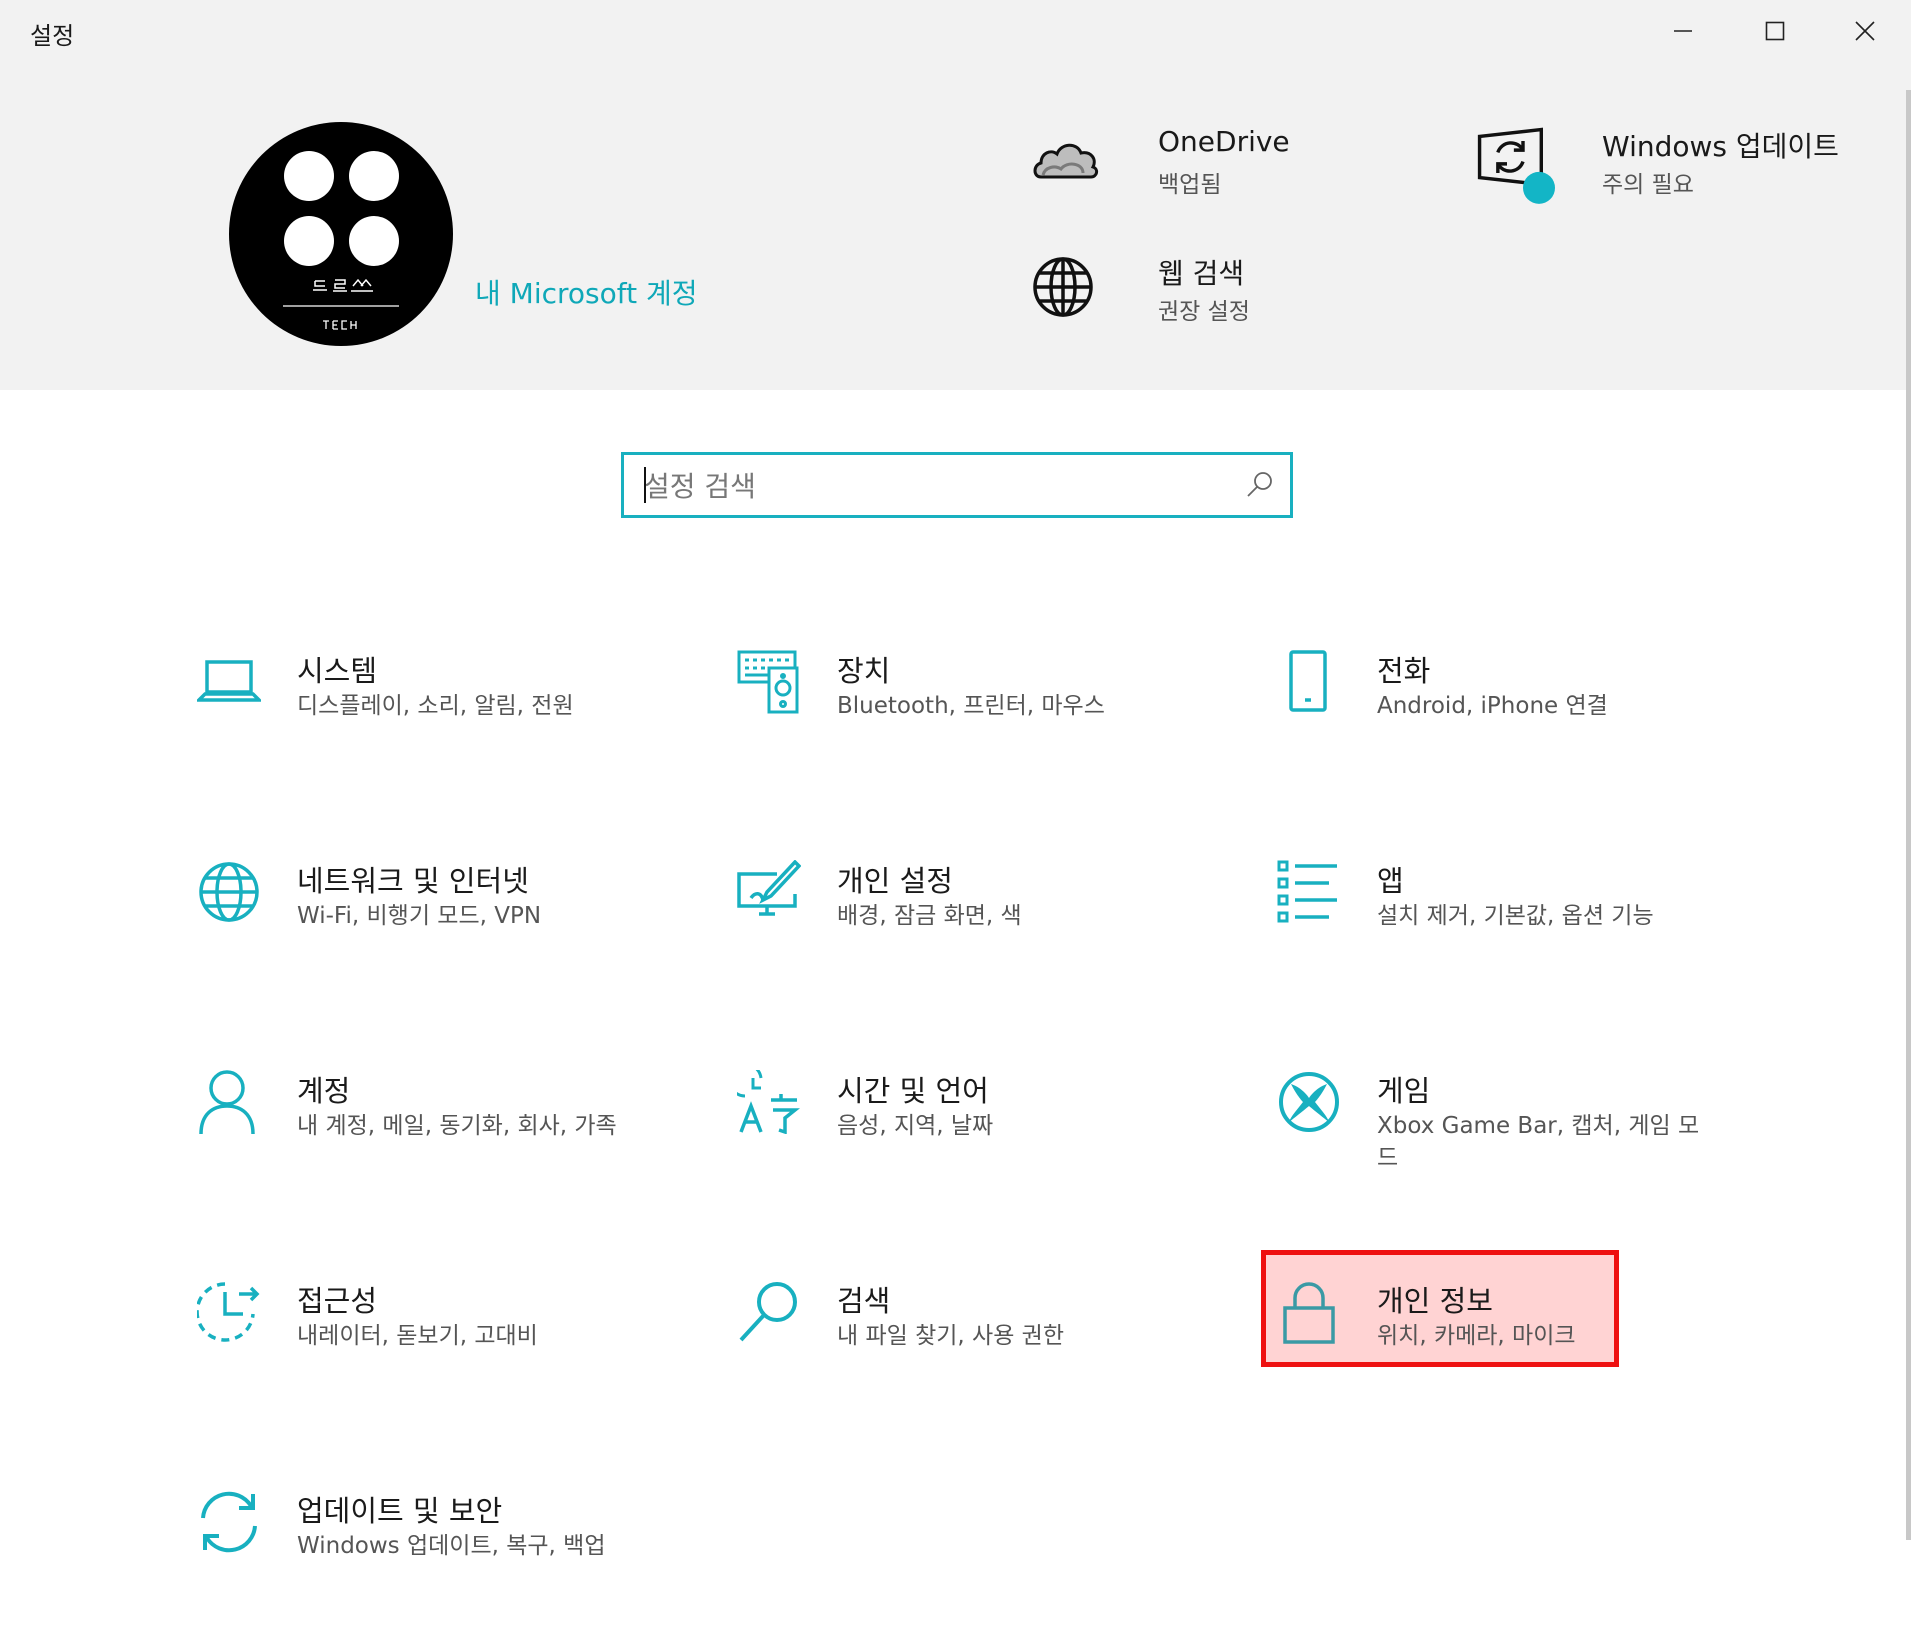  I want to click on tile-subtitle: Android, iPhone 연결, so click(1492, 706).